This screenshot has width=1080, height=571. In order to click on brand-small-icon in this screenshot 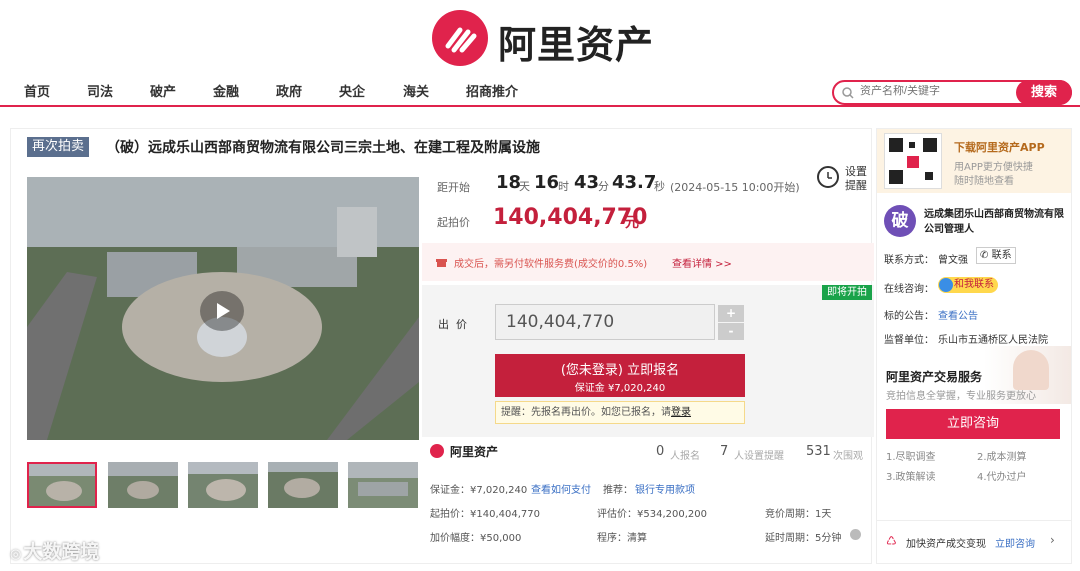, I will do `click(437, 451)`.